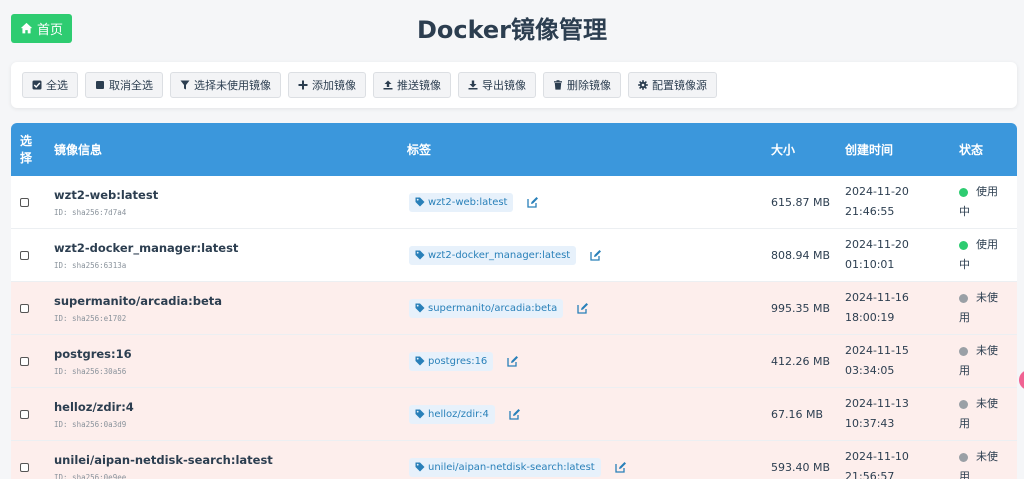 The image size is (1024, 479). I want to click on image-name: unilei/aipan-netdisk-search:latest, so click(163, 459).